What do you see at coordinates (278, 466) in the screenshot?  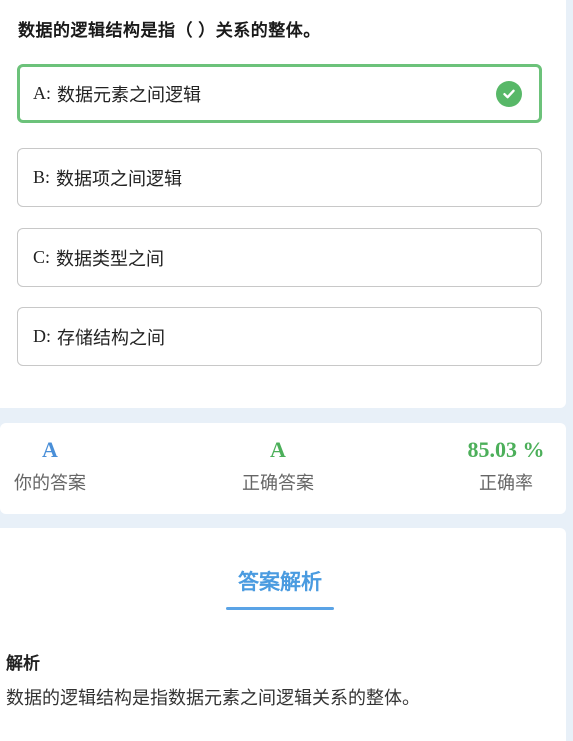 I see `correct-answer-stat: A 正确答案` at bounding box center [278, 466].